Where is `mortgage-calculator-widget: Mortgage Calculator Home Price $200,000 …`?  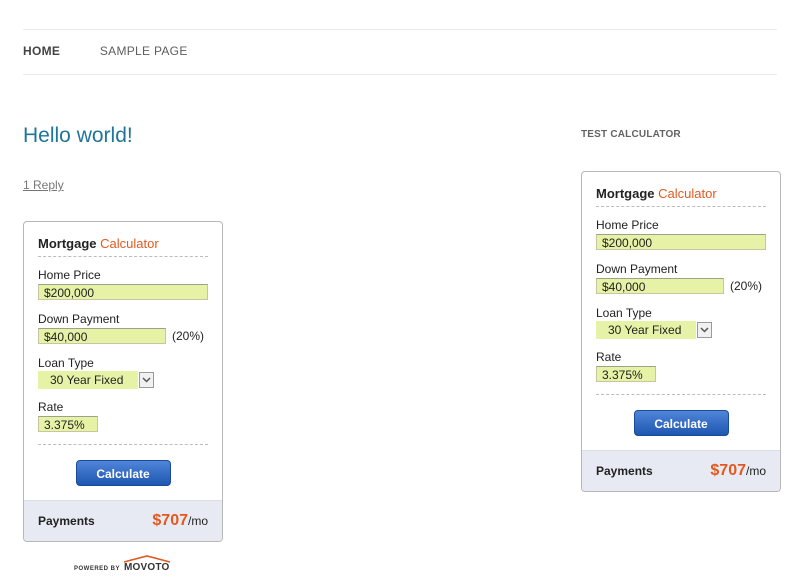
mortgage-calculator-widget: Mortgage Calculator Home Price $200,000 … is located at coordinates (681, 332).